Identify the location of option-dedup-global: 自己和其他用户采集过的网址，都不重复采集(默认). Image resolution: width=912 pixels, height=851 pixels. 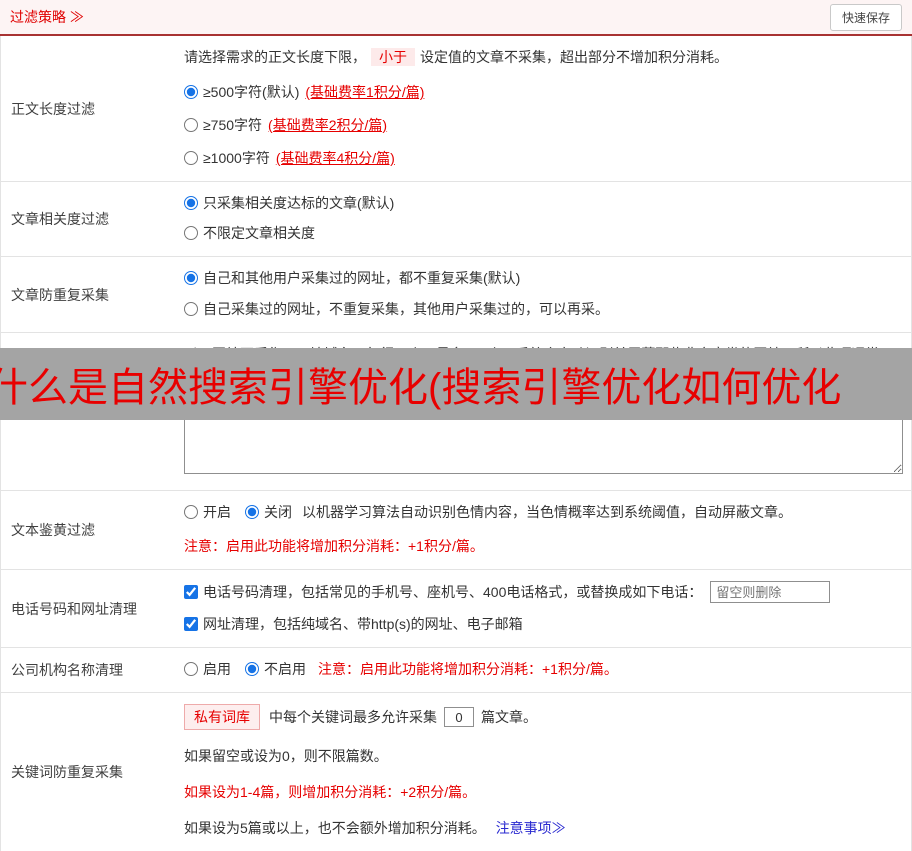
(352, 278).